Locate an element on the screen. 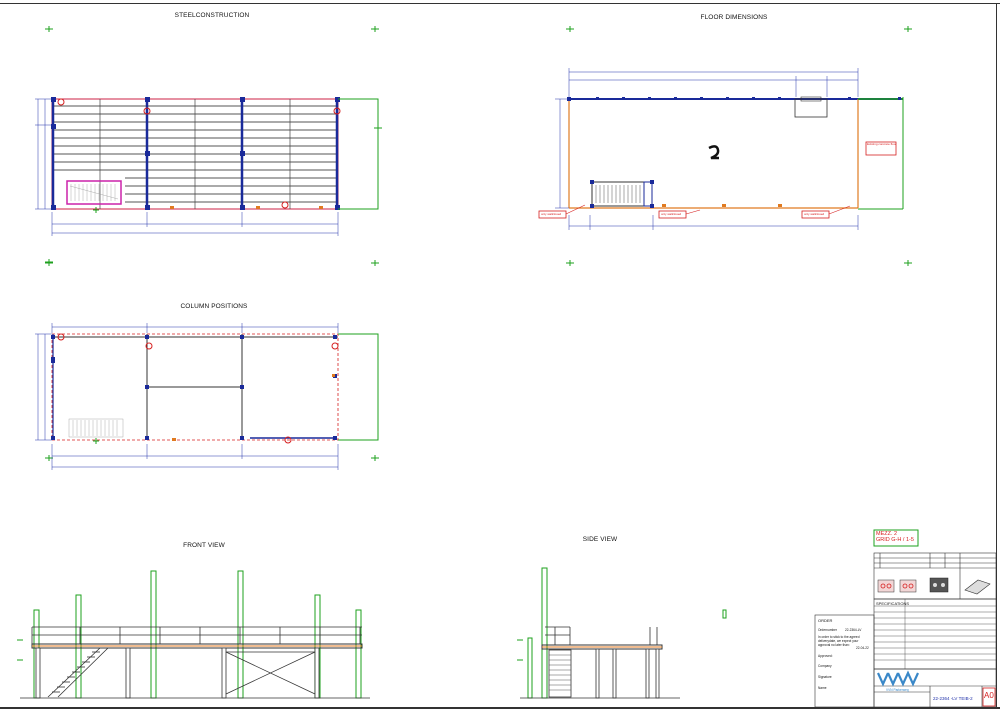 Image resolution: width=1000 pixels, height=713 pixels. front-view is located at coordinates (193, 634).